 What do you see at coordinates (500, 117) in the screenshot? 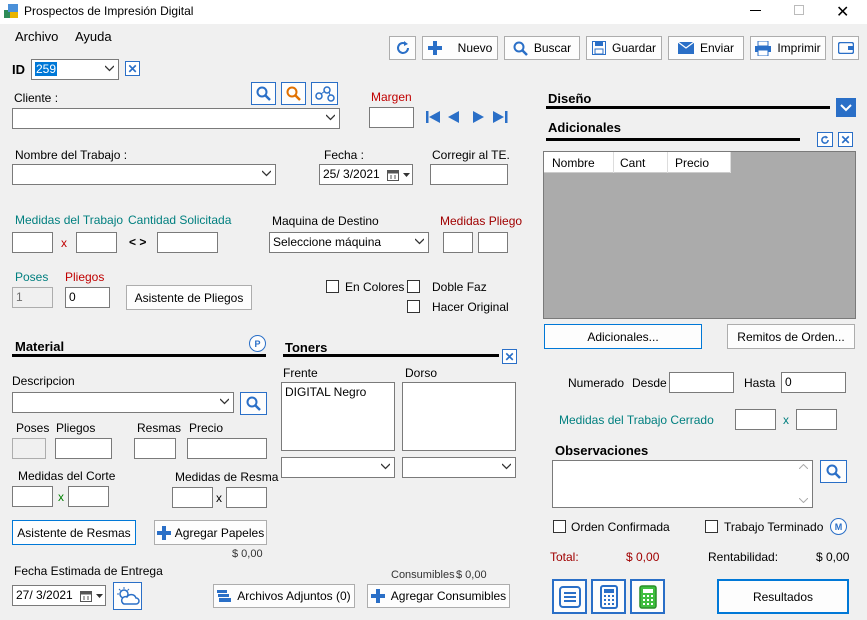
I see `nav-last-icon` at bounding box center [500, 117].